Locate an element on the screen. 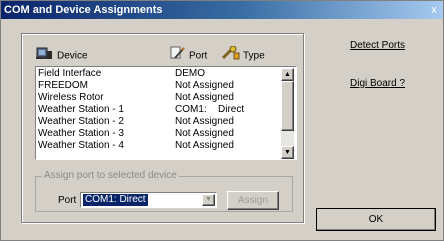 Image resolution: width=444 pixels, height=241 pixels. device-port: DEMO is located at coordinates (190, 73).